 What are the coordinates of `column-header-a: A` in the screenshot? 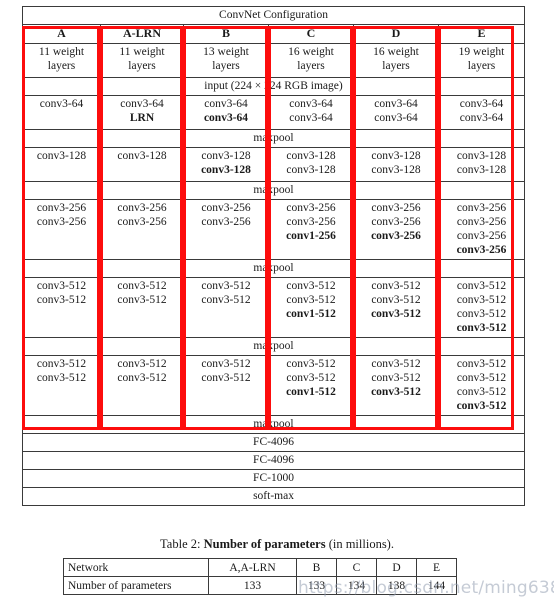 It's located at (61, 34).